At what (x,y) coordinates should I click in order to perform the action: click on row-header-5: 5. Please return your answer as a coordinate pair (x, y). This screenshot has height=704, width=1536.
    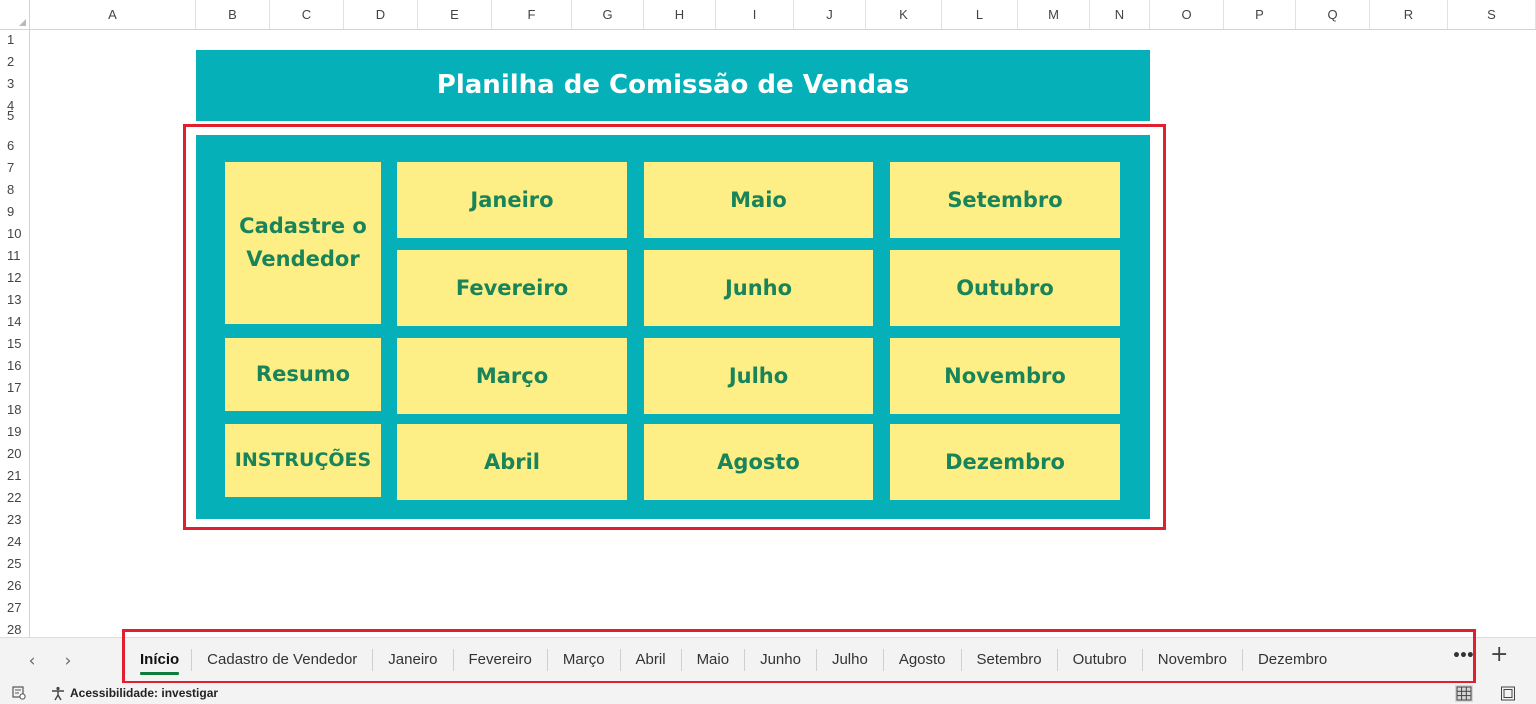
    Looking at the image, I should click on (14, 115).